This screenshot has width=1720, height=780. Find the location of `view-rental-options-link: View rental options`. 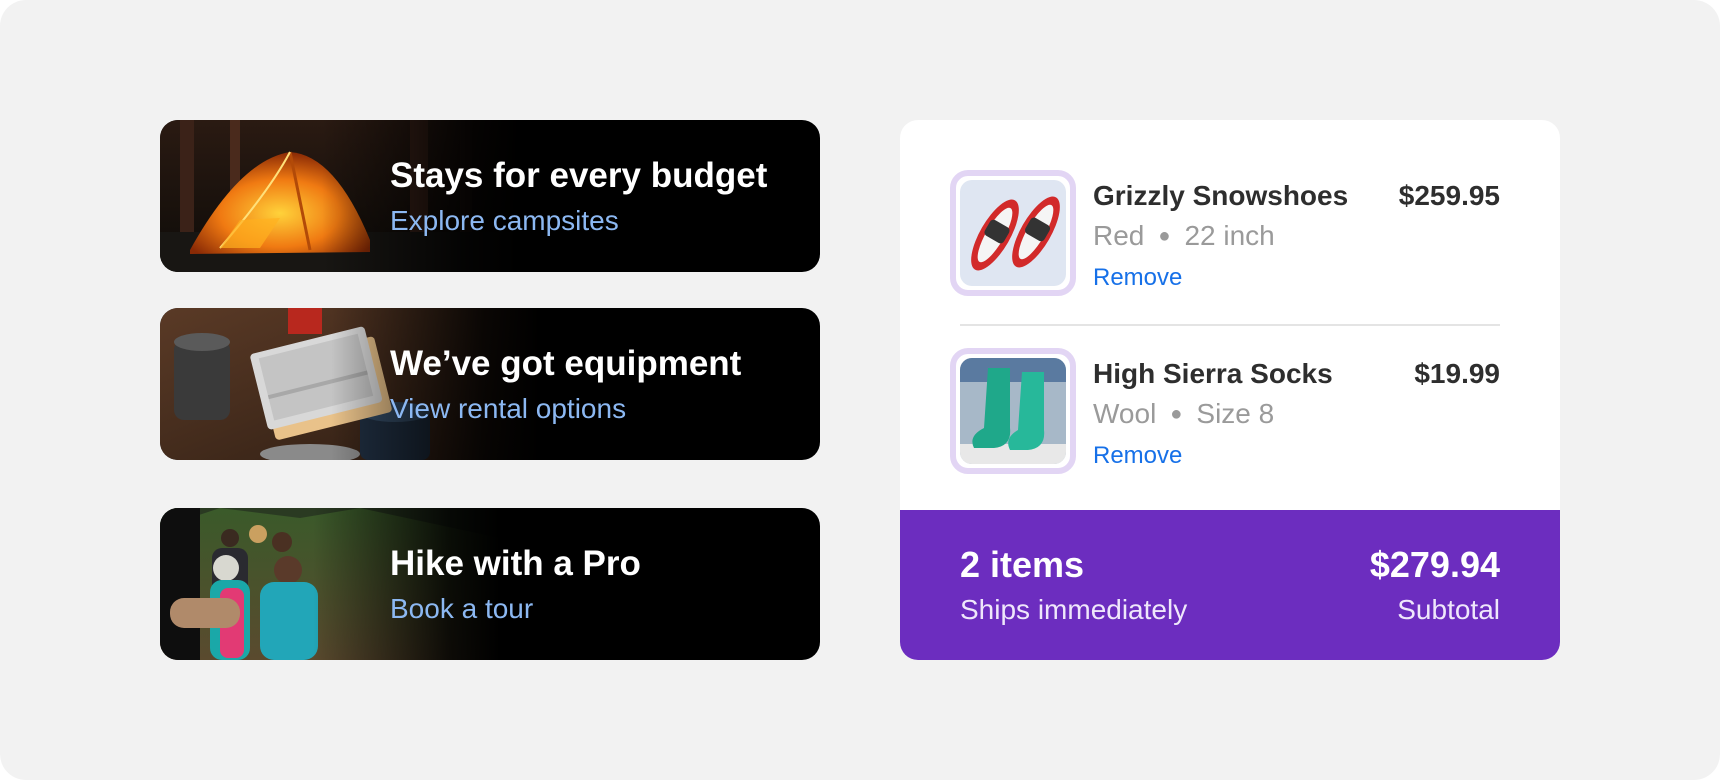

view-rental-options-link: View rental options is located at coordinates (565, 409).